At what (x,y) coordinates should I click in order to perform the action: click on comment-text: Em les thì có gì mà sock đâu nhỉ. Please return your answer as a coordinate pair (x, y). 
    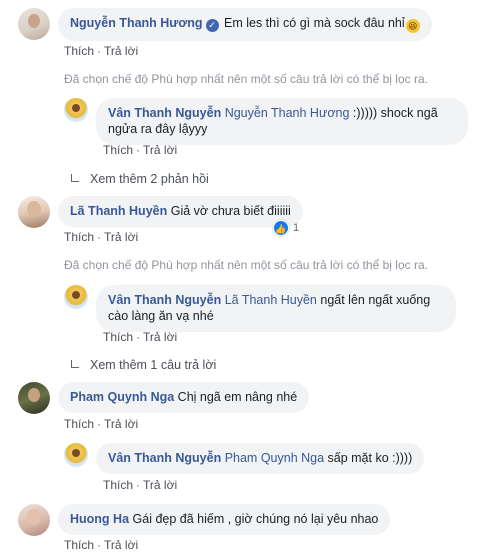
    Looking at the image, I should click on (314, 23).